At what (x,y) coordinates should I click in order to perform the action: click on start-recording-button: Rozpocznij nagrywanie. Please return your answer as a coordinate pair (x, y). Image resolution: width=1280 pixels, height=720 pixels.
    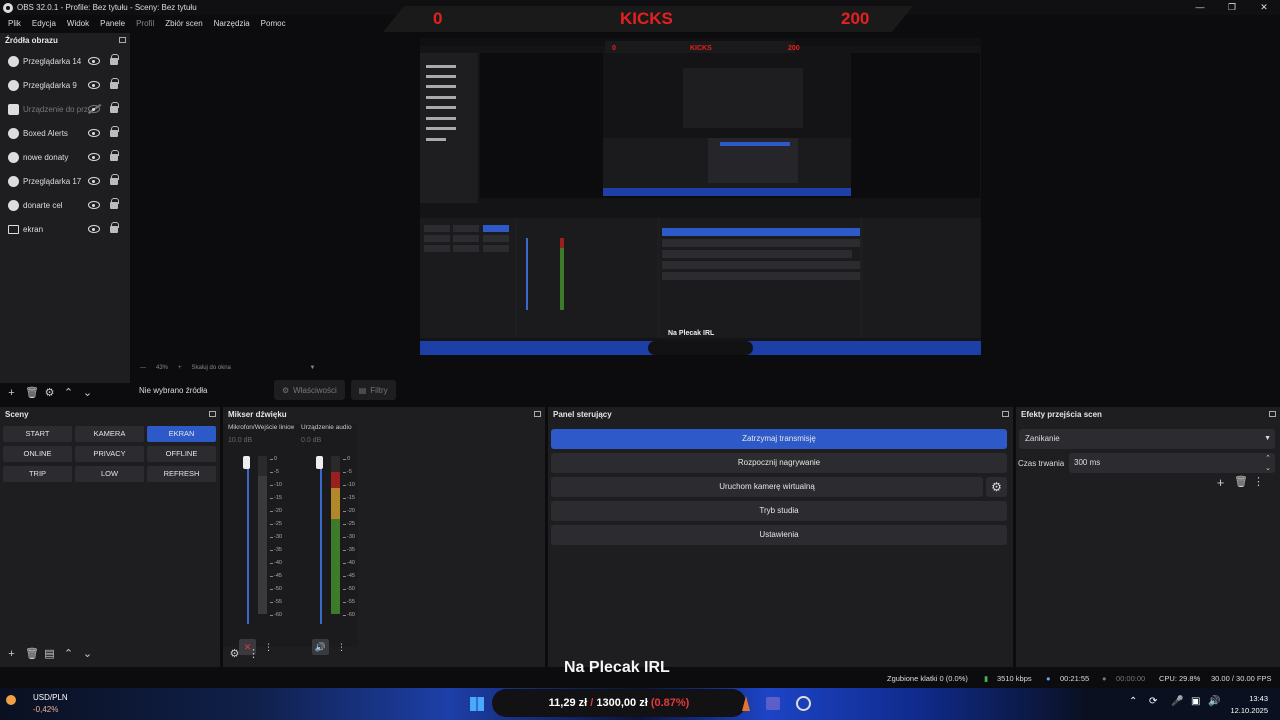
    Looking at the image, I should click on (779, 463).